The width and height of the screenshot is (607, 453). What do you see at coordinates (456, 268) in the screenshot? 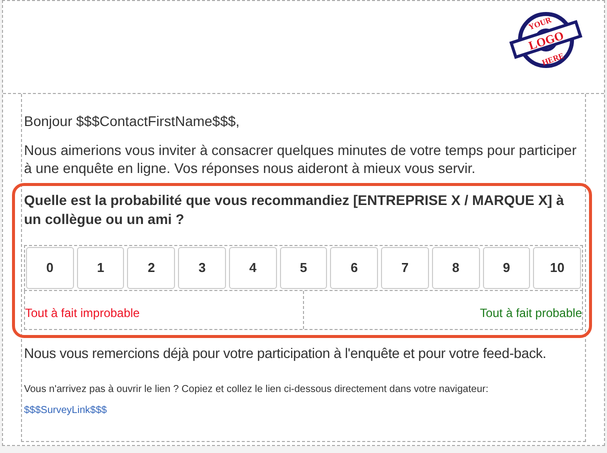
I see `scale-button: 8` at bounding box center [456, 268].